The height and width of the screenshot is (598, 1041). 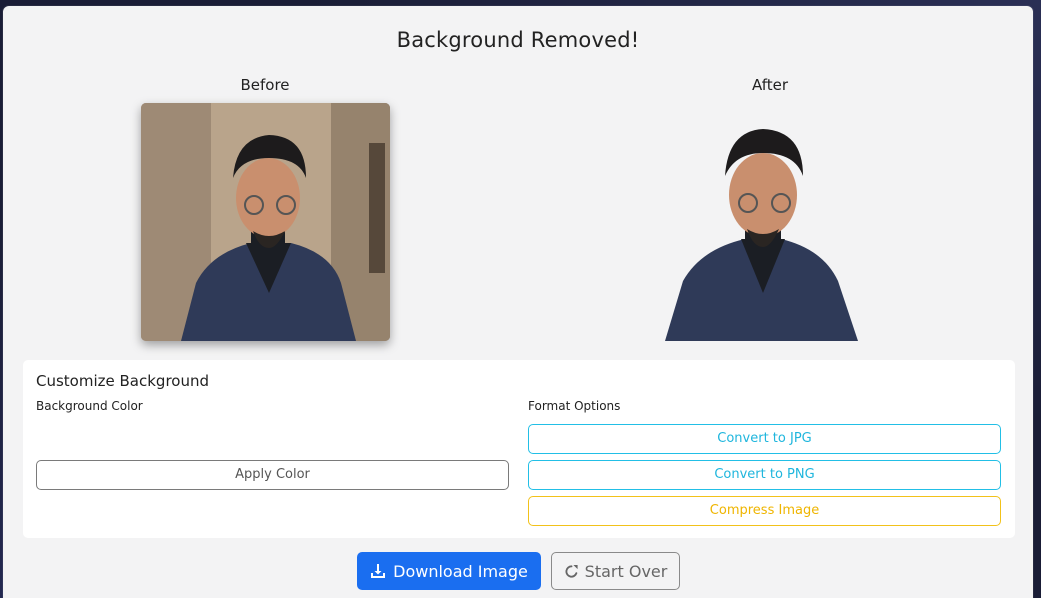 I want to click on convert-jpg-button: Convert to JPG, so click(x=764, y=439).